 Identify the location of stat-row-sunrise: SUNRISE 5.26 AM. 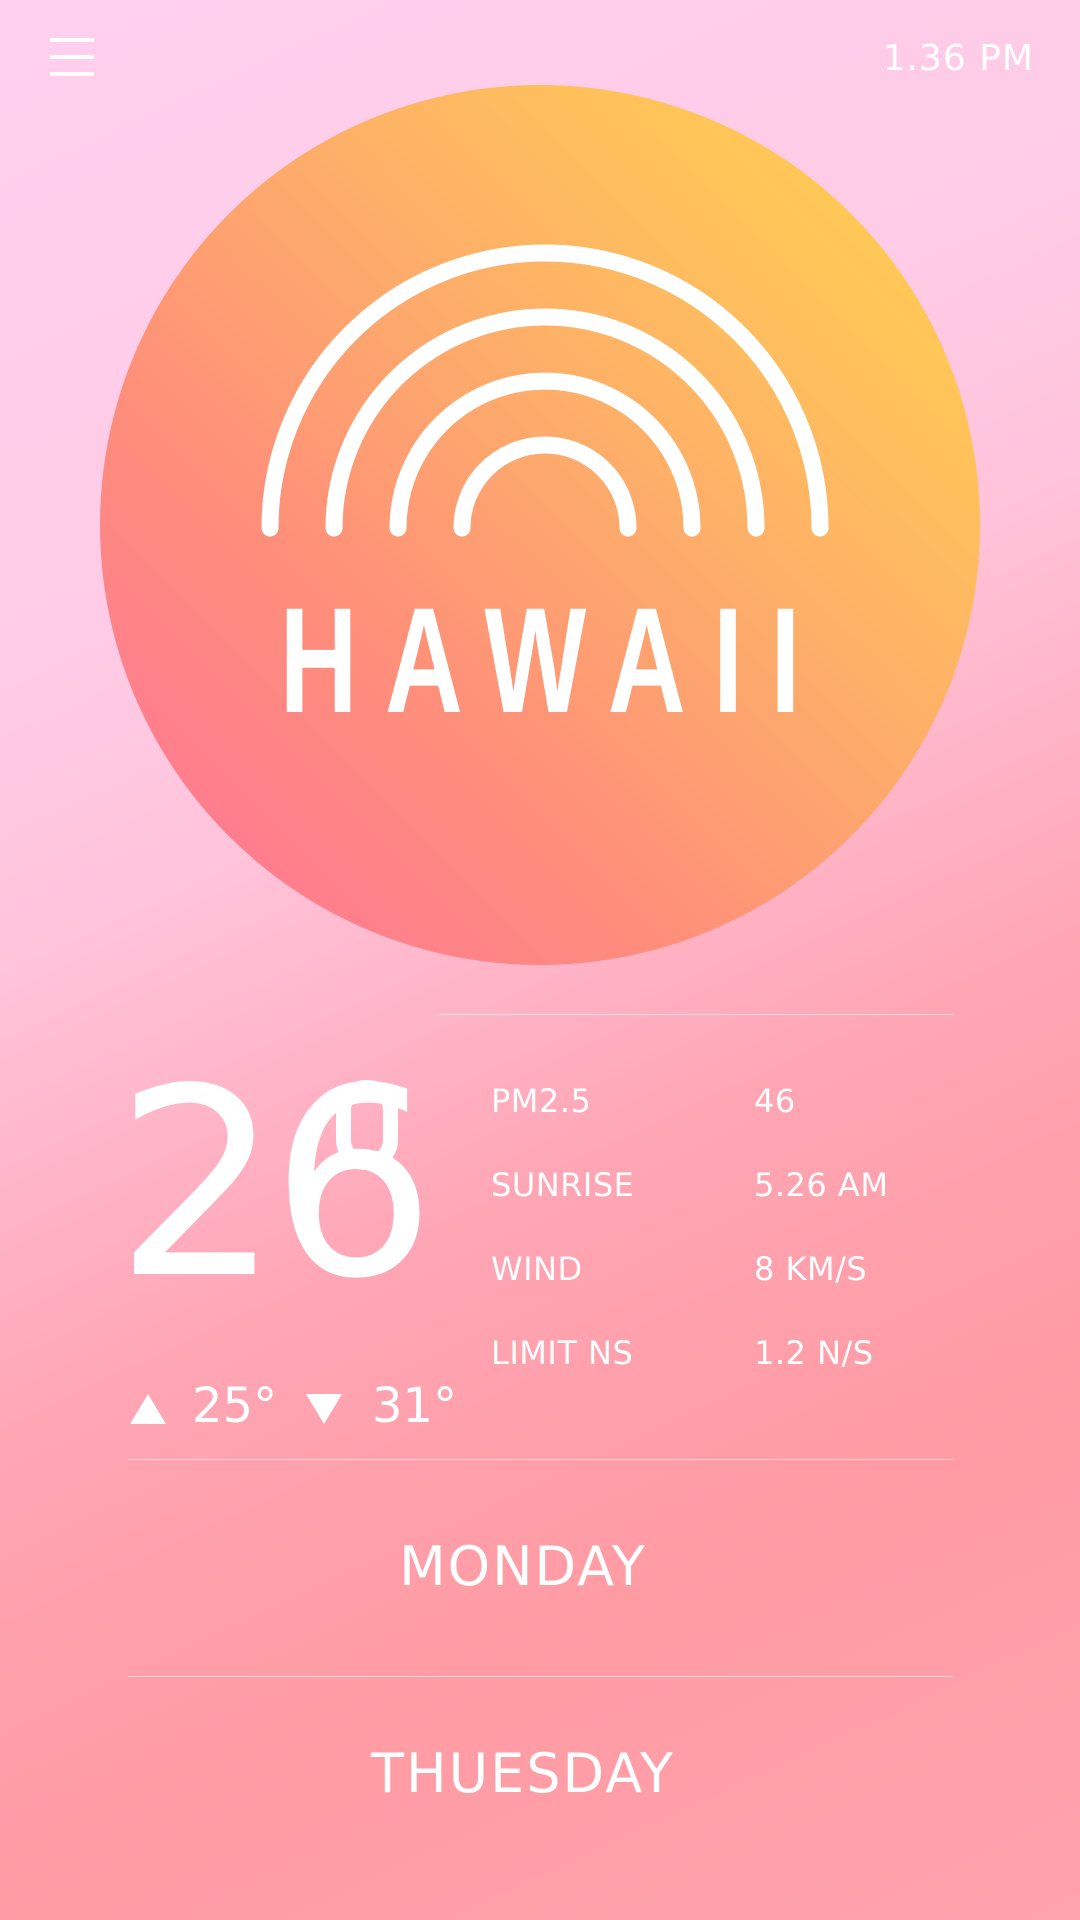
(721, 1208).